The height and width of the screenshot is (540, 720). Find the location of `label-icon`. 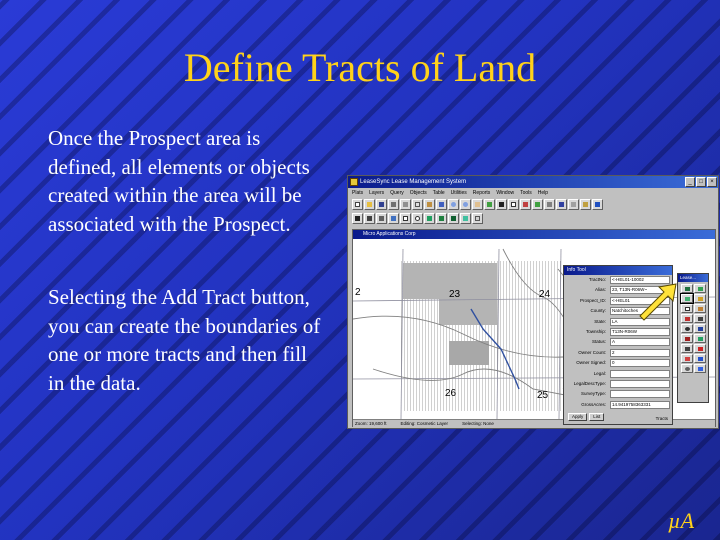

label-icon is located at coordinates (561, 204).